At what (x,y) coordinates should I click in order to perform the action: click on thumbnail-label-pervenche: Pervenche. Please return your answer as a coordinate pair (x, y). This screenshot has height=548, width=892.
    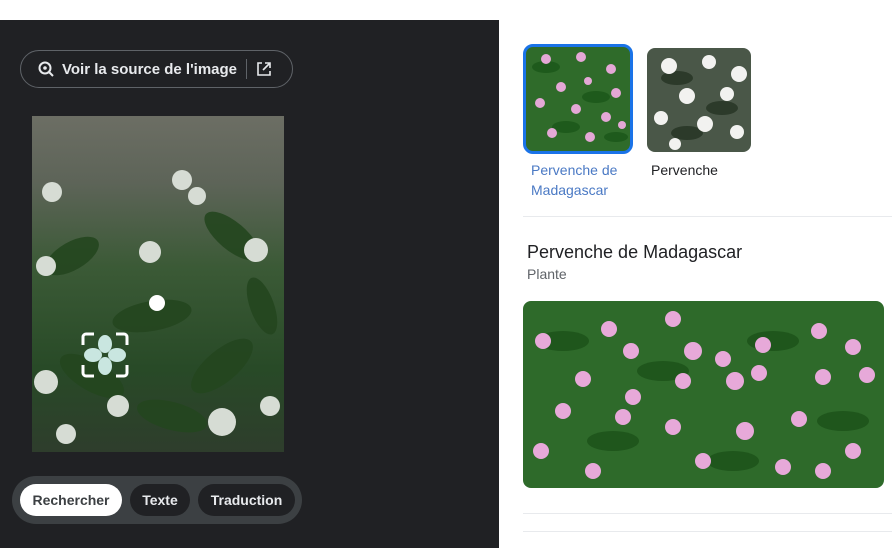
    Looking at the image, I should click on (684, 170).